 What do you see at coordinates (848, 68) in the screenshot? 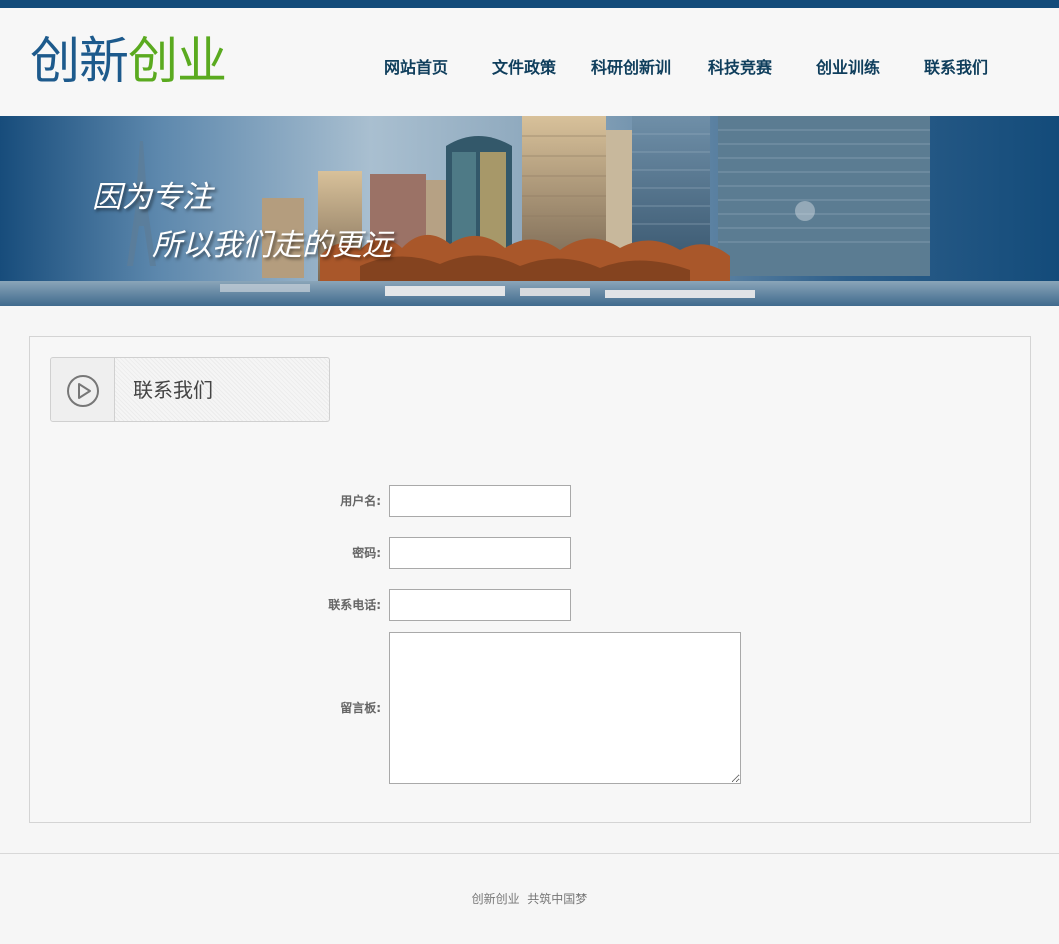
I see `nav-item-entrepreneurship: 创业训练` at bounding box center [848, 68].